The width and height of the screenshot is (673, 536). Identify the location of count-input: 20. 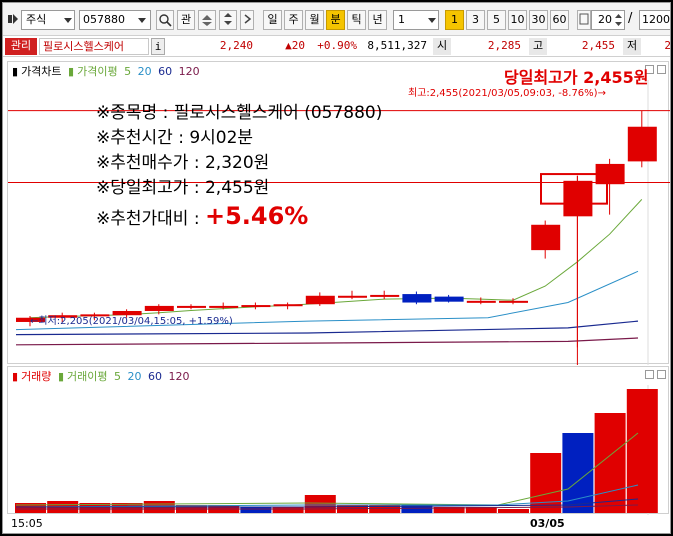
(608, 20).